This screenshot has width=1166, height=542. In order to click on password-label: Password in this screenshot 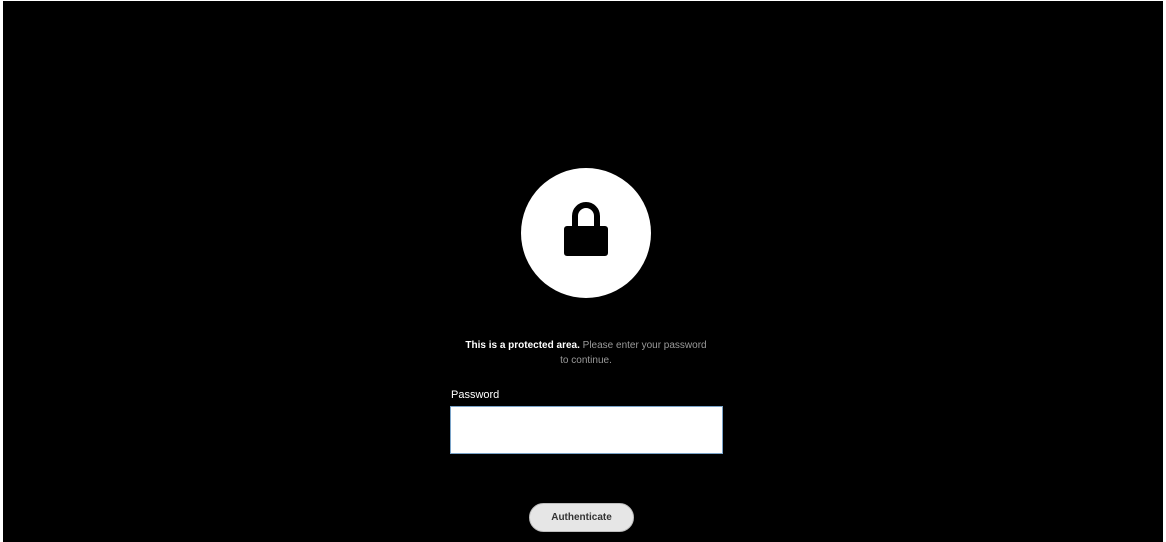, I will do `click(475, 395)`.